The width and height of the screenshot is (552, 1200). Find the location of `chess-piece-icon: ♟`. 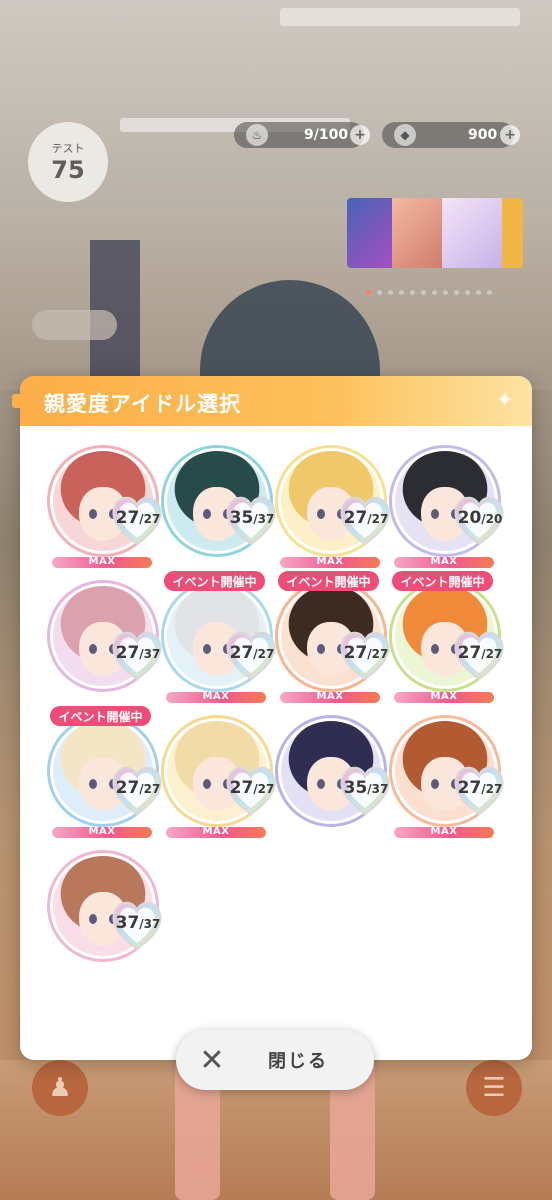

chess-piece-icon: ♟ is located at coordinates (60, 1088).